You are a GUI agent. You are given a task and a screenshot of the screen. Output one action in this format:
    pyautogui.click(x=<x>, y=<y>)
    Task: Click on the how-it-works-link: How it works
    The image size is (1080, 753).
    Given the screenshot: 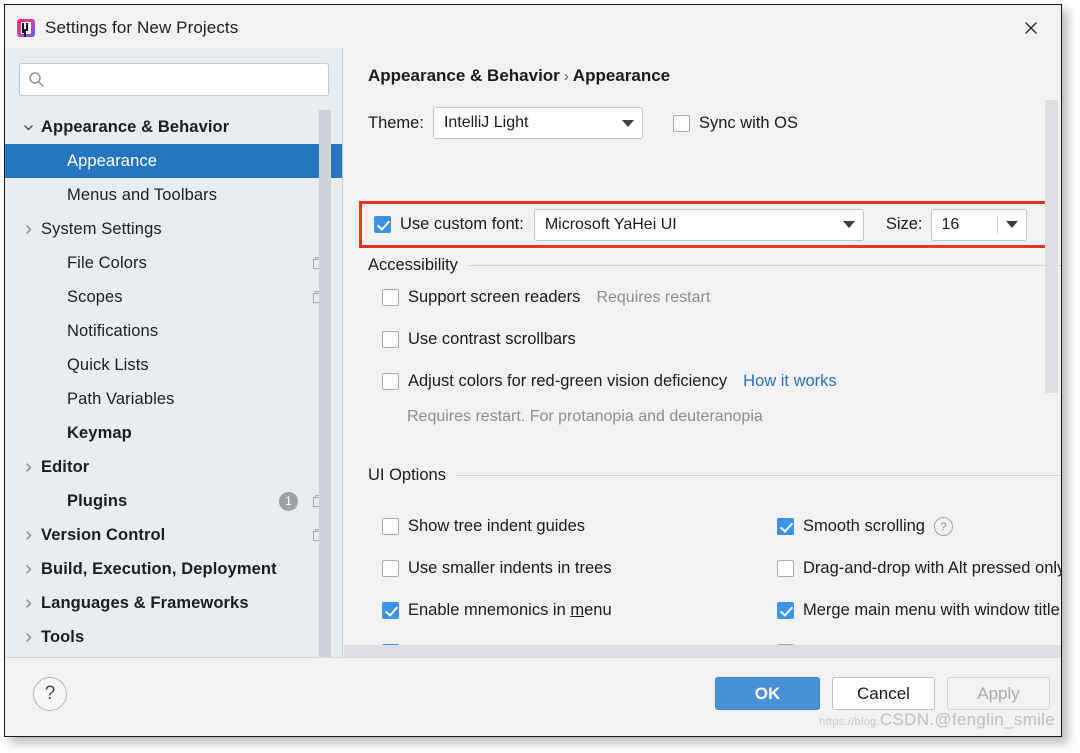 What is the action you would take?
    pyautogui.click(x=790, y=381)
    